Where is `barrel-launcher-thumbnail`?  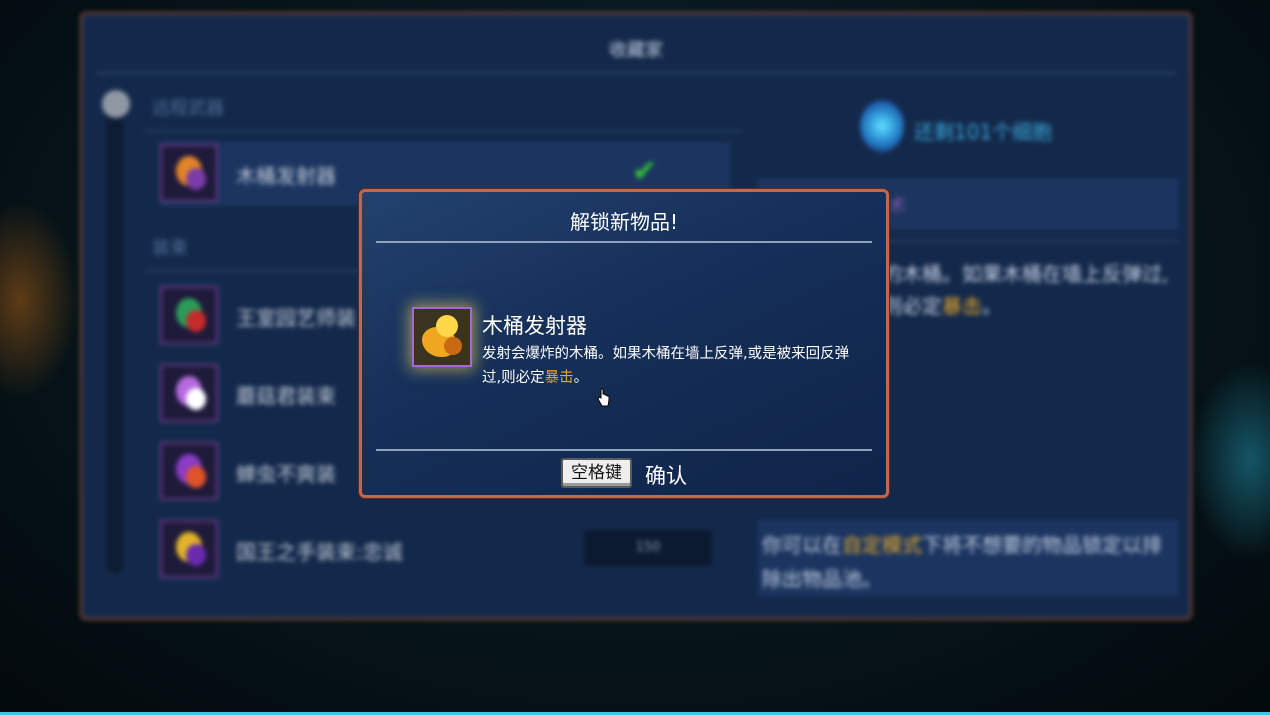
barrel-launcher-thumbnail is located at coordinates (189, 173).